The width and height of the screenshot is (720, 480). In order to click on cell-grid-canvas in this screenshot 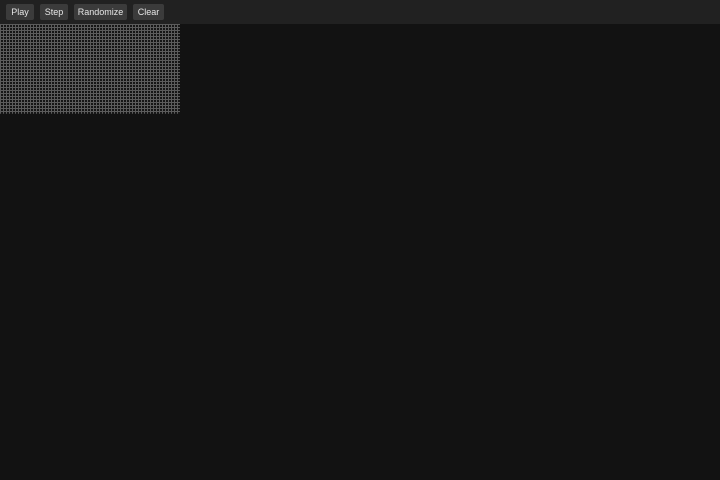, I will do `click(90, 69)`.